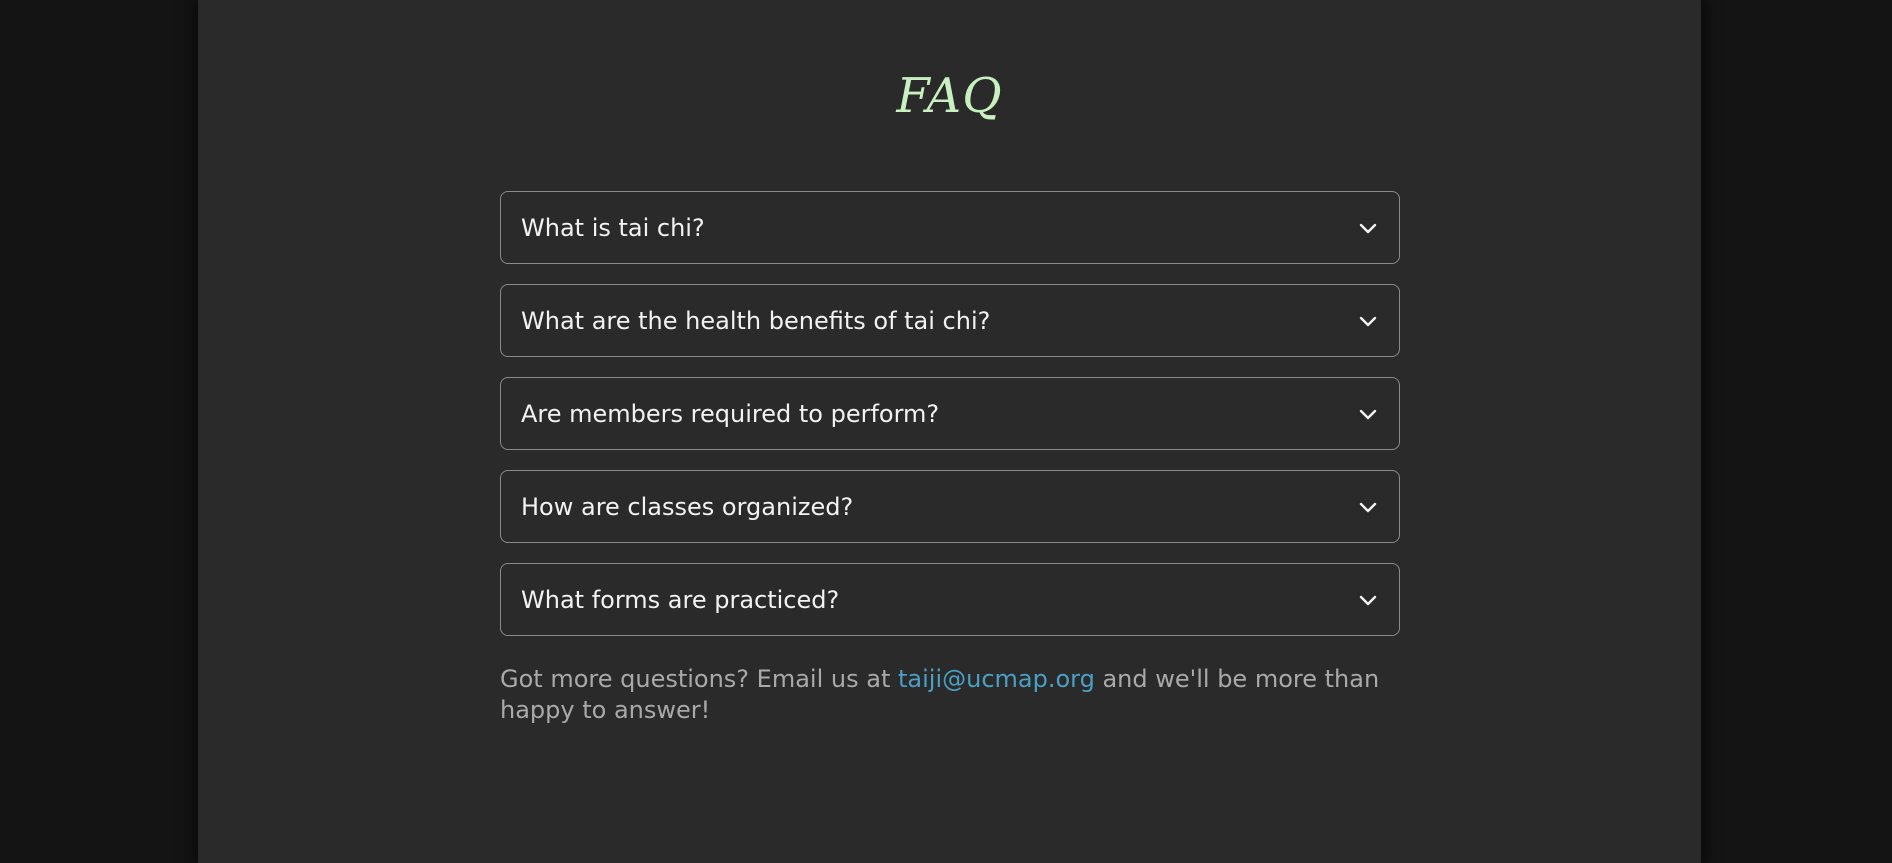 Image resolution: width=1892 pixels, height=863 pixels. I want to click on faq-item-members-perform: Are members required to perform?, so click(950, 413).